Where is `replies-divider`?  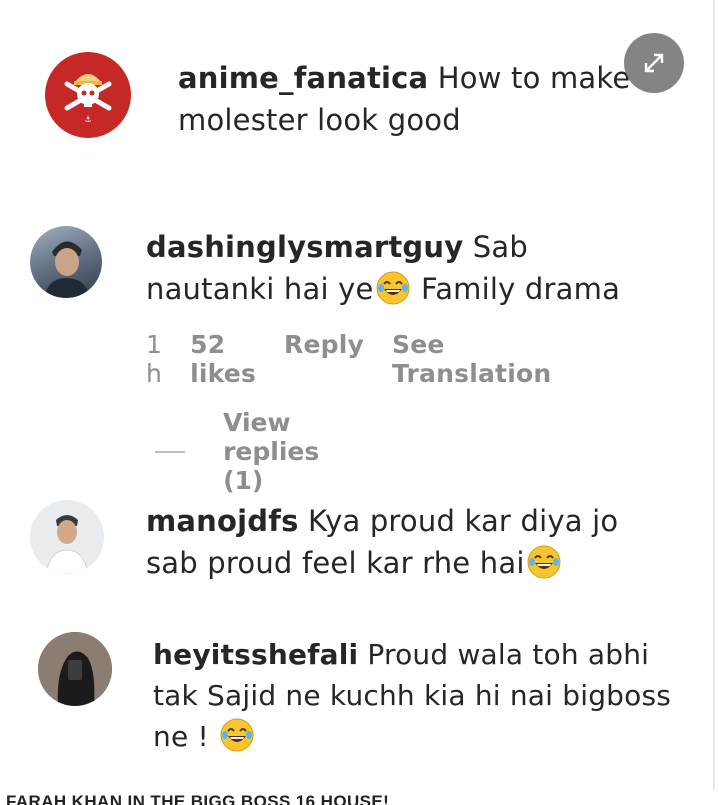 replies-divider is located at coordinates (170, 451).